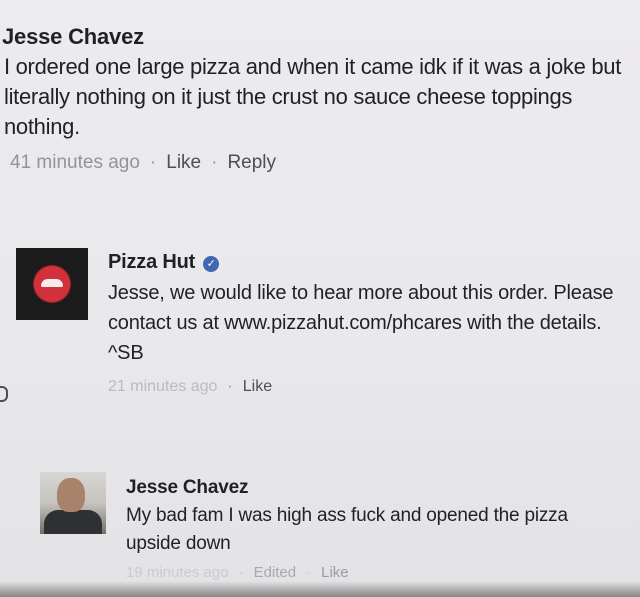  I want to click on comment-timestamp: 41 minutes ago, so click(75, 162).